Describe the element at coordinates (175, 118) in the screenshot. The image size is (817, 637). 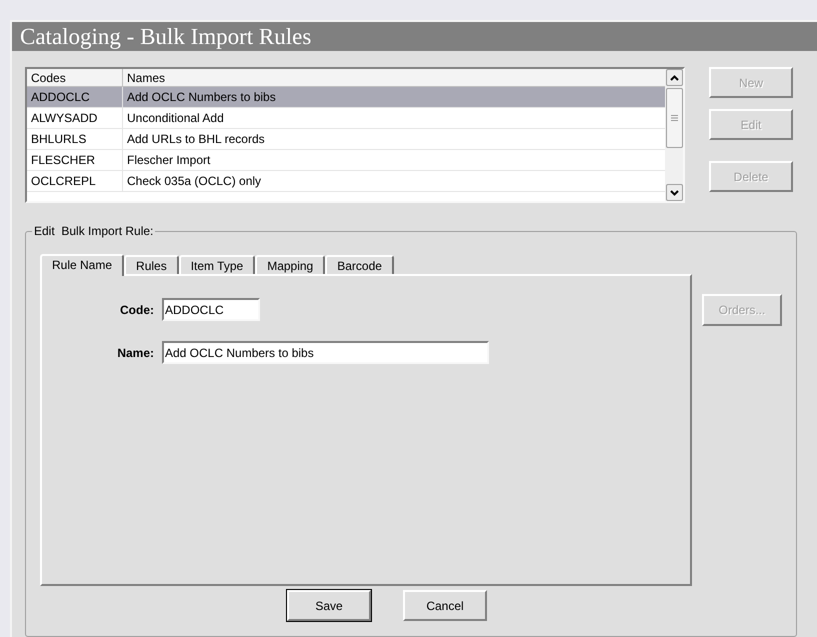
I see `name-cell-text: Unconditional Add` at that location.